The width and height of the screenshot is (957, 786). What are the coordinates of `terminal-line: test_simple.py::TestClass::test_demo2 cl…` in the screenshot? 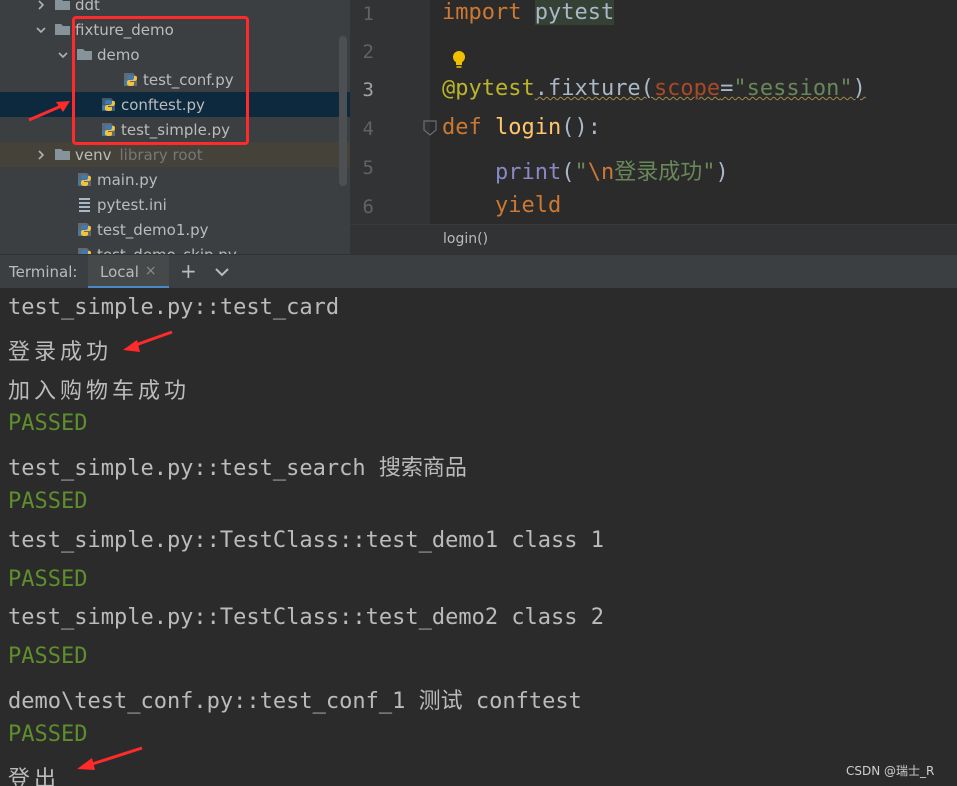 It's located at (306, 618).